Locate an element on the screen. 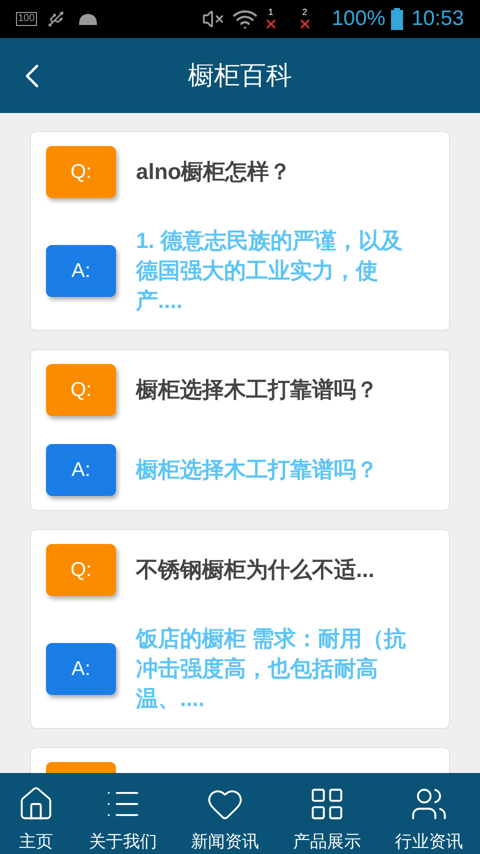 The width and height of the screenshot is (480, 854). nav-tab: 关于我们 is located at coordinates (123, 819).